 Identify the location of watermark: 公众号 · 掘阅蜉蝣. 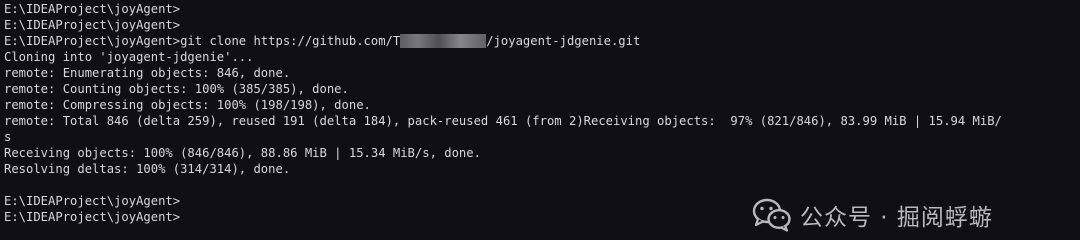
(872, 215).